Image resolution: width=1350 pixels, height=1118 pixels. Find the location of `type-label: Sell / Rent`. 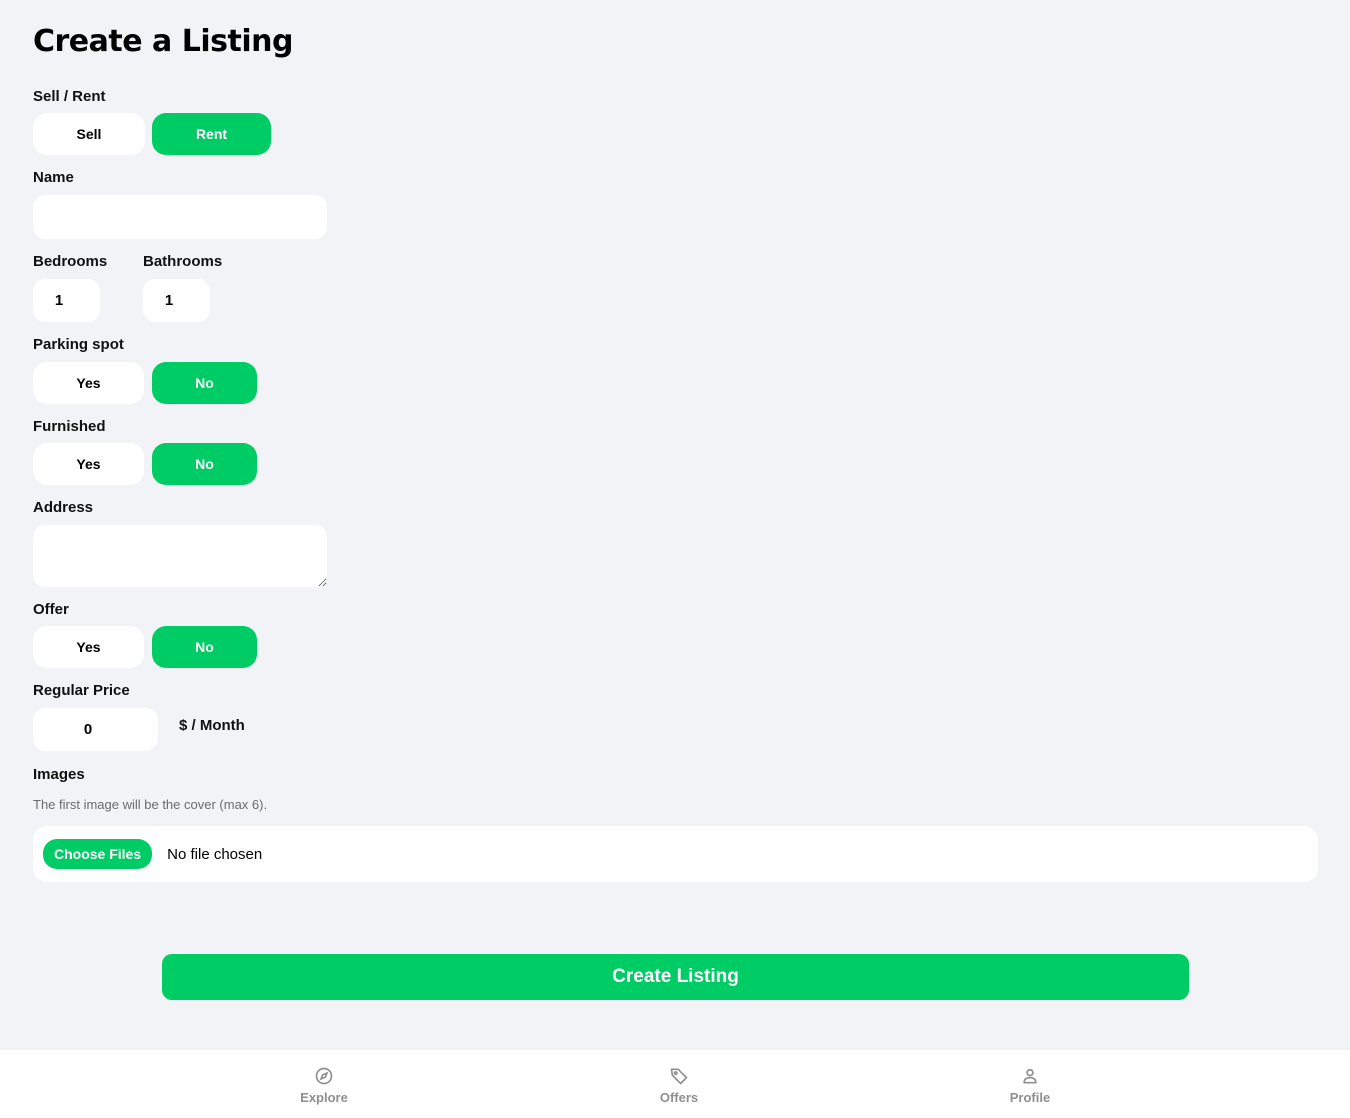

type-label: Sell / Rent is located at coordinates (69, 96).